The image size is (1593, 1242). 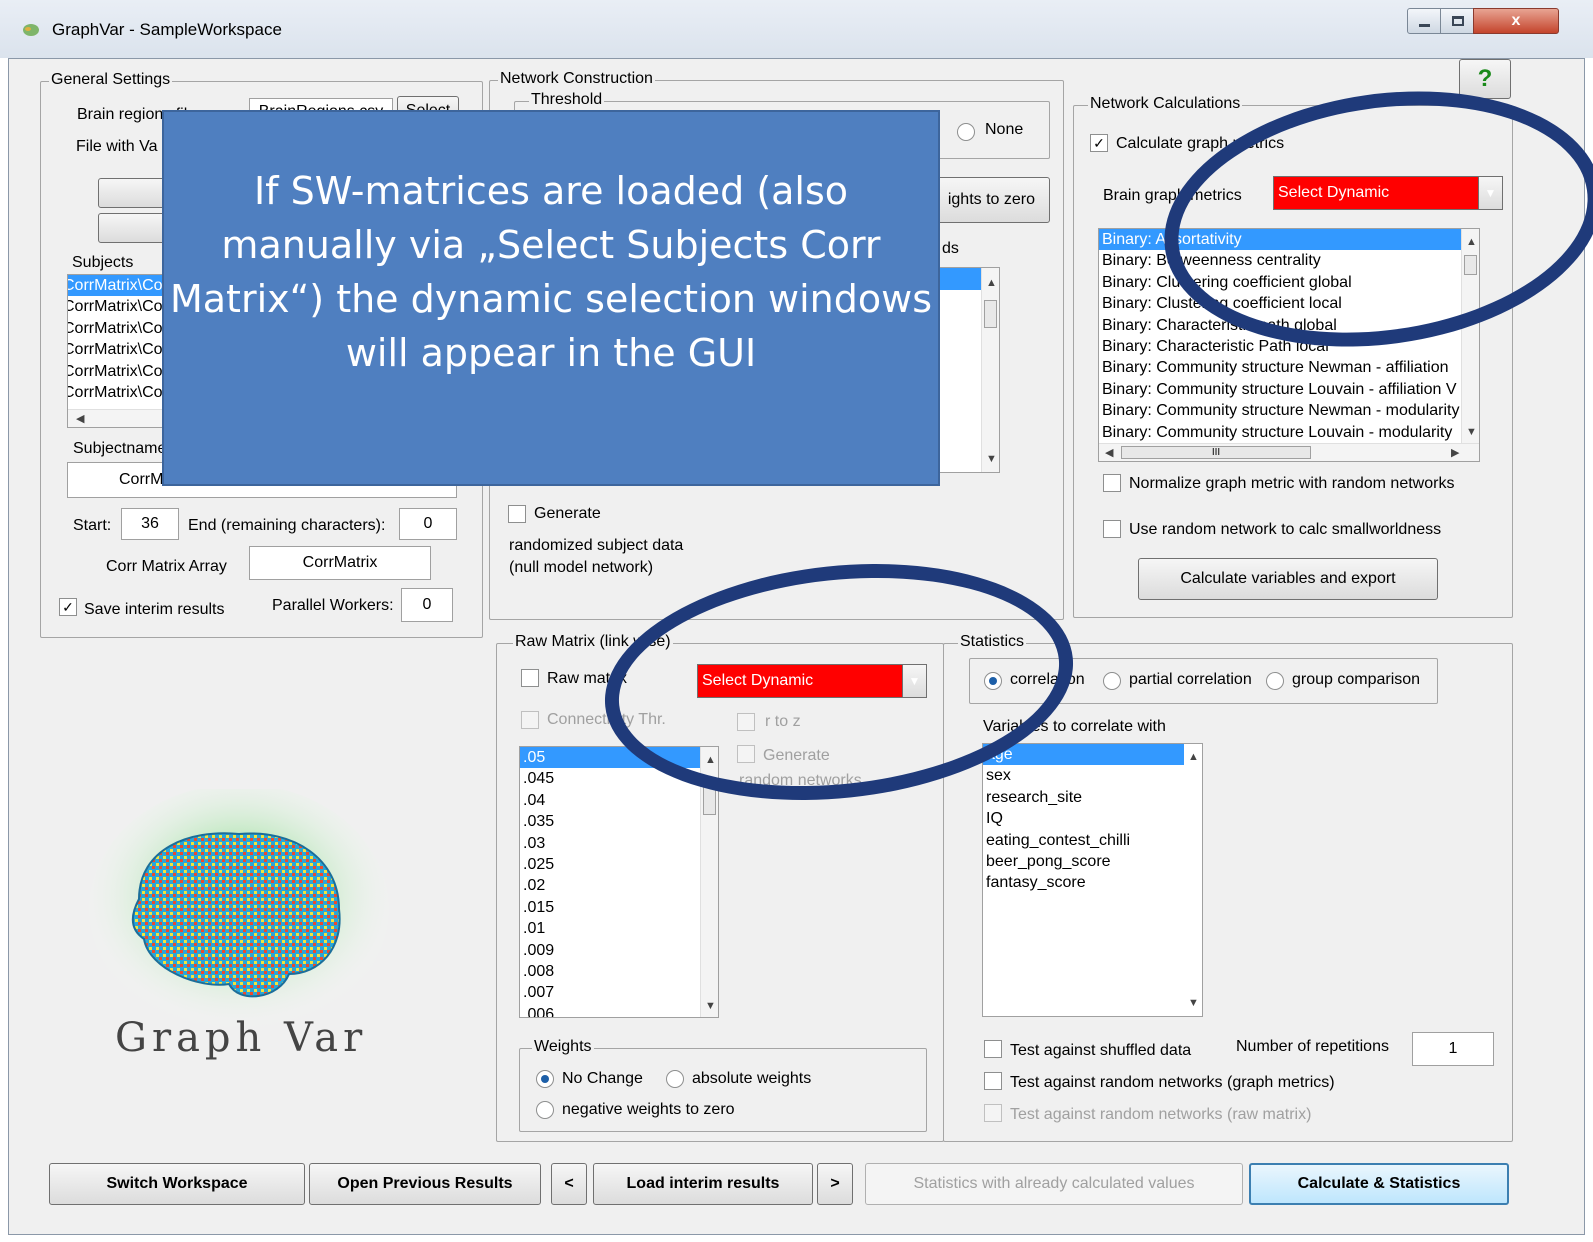 I want to click on random-graph-checkbox, so click(x=993, y=1081).